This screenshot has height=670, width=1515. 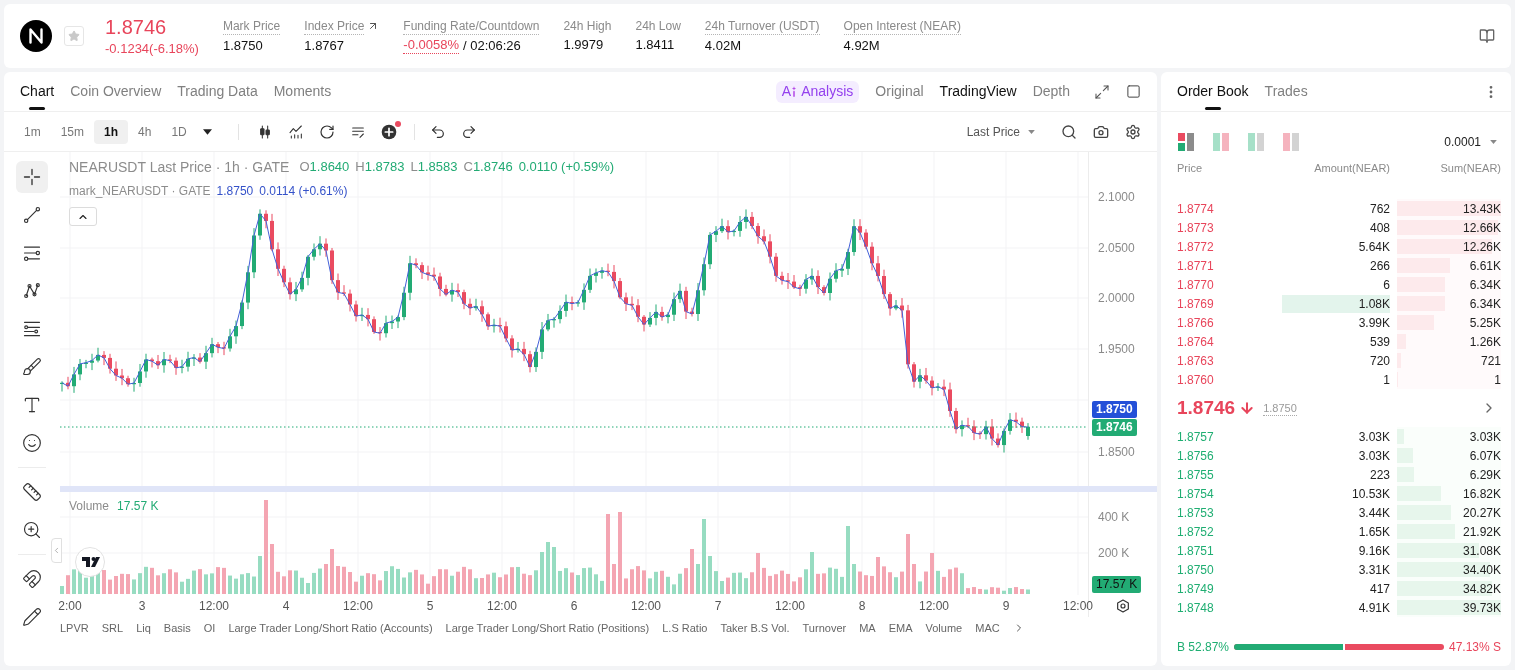 I want to click on indicator-tab: EMA, so click(x=900, y=628).